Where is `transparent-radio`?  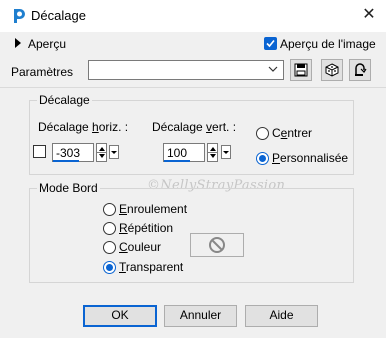 transparent-radio is located at coordinates (109, 267).